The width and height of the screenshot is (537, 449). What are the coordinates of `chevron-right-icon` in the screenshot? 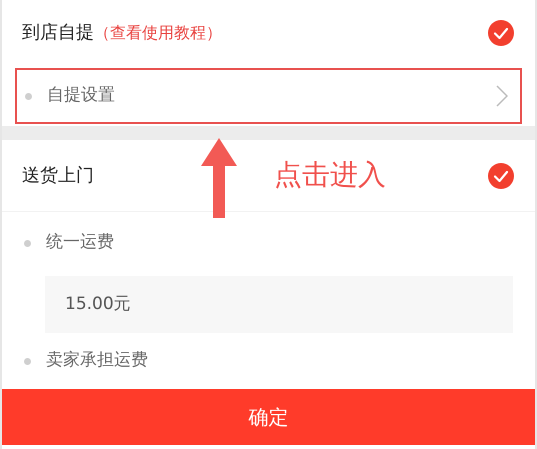 It's located at (502, 96).